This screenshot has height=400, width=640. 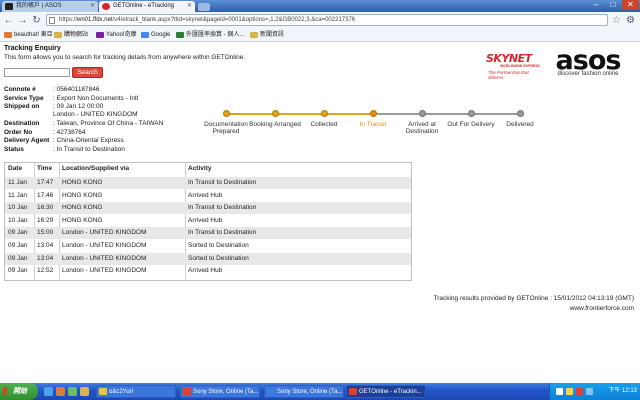 What do you see at coordinates (589, 391) in the screenshot?
I see `tray-app-icon` at bounding box center [589, 391].